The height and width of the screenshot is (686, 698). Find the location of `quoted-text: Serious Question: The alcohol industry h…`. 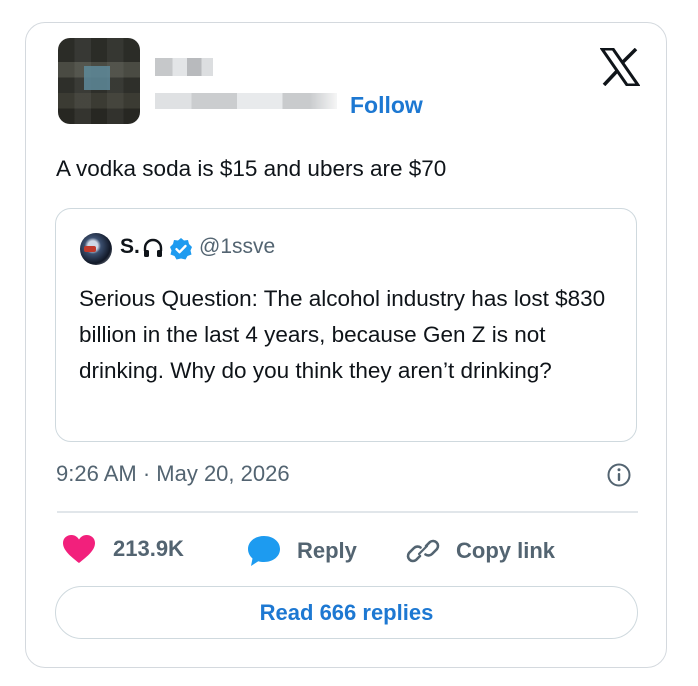

quoted-text: Serious Question: The alcohol industry h… is located at coordinates (342, 334).